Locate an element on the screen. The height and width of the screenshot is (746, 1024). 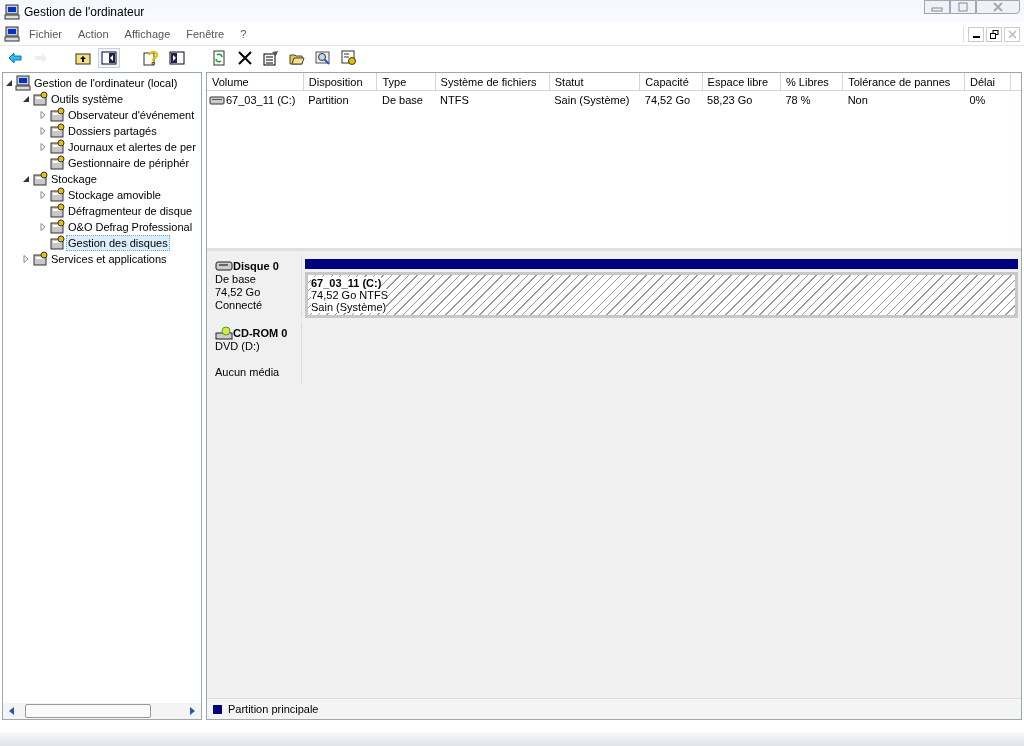
column-header: Statut is located at coordinates (594, 82).